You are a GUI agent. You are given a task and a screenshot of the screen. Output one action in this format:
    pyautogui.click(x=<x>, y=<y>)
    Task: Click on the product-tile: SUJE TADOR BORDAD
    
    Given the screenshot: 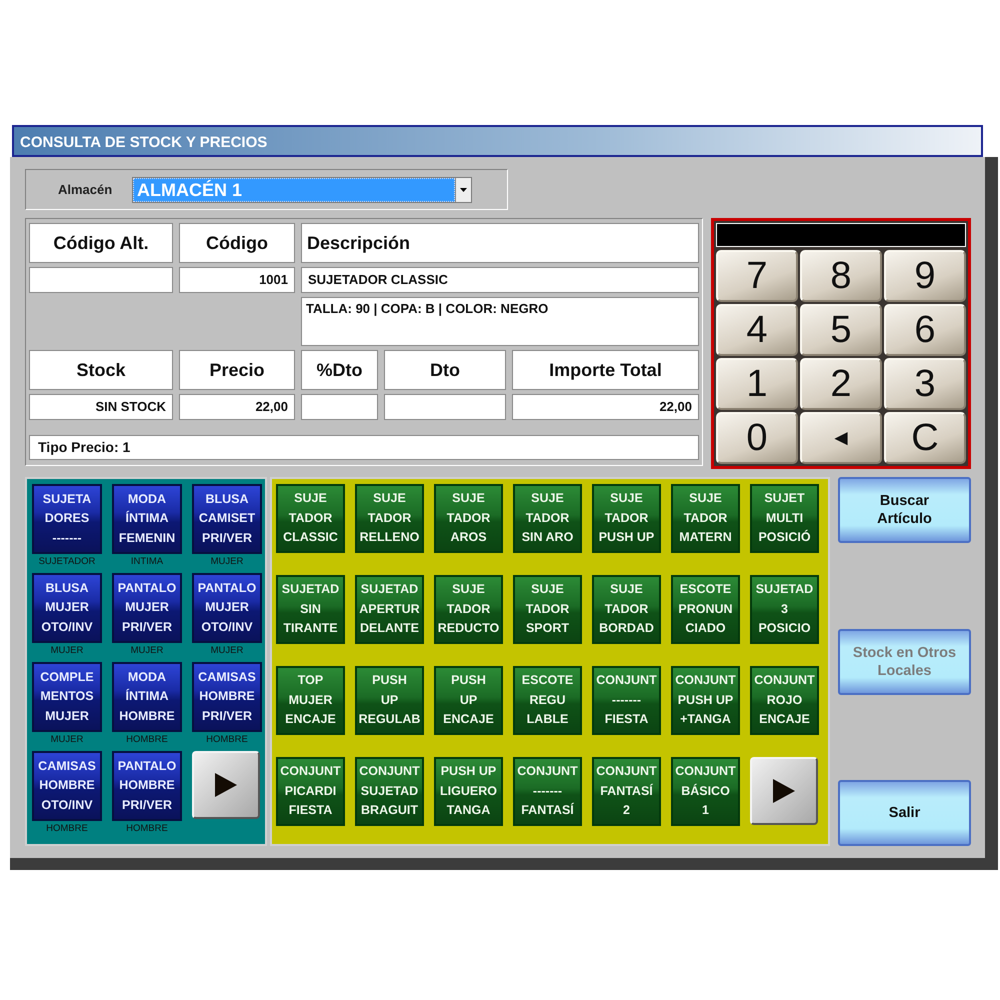 What is the action you would take?
    pyautogui.click(x=626, y=609)
    